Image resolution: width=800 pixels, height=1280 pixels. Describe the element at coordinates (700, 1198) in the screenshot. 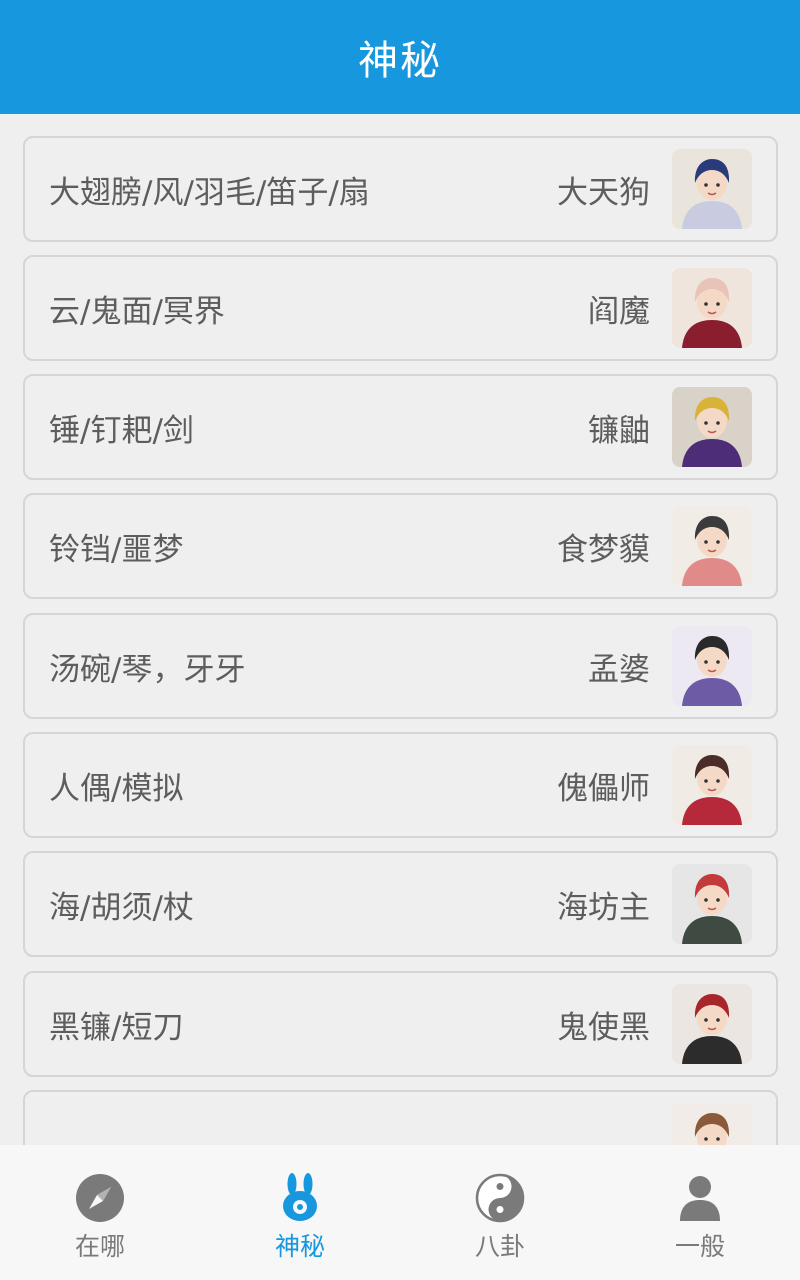

I see `person-icon` at that location.